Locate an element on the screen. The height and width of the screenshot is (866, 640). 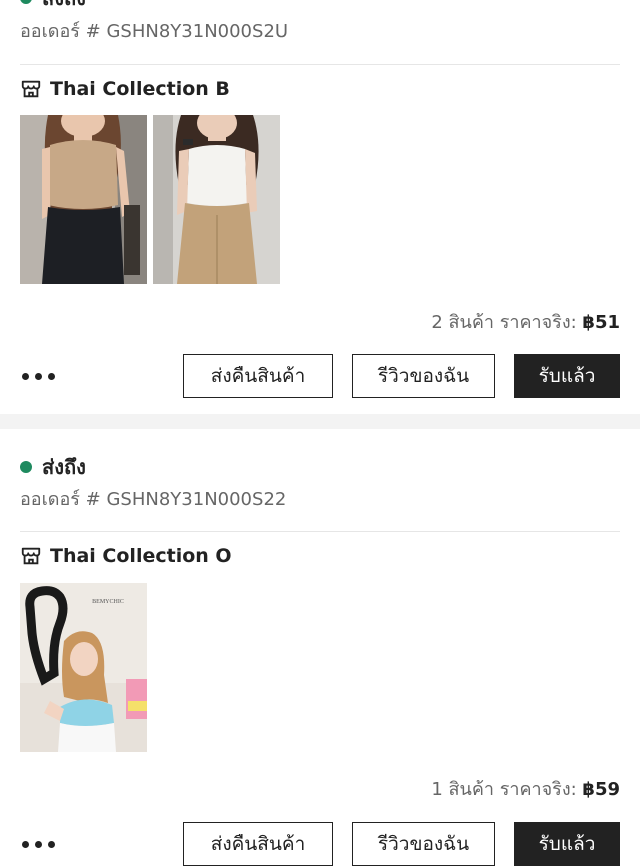
order-summary: 1 สินค้า ราคาจริง: ฿59 is located at coordinates (525, 788).